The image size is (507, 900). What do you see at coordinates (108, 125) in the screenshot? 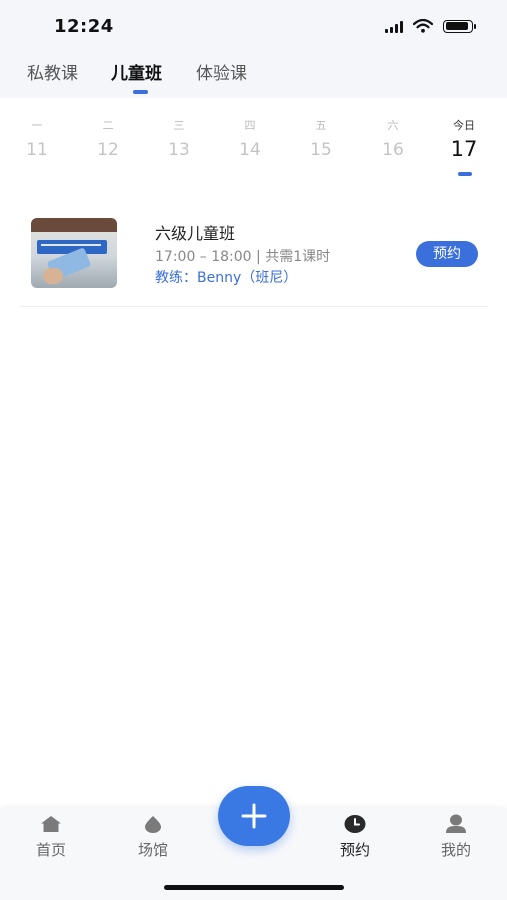
I see `weekday-label: 二` at bounding box center [108, 125].